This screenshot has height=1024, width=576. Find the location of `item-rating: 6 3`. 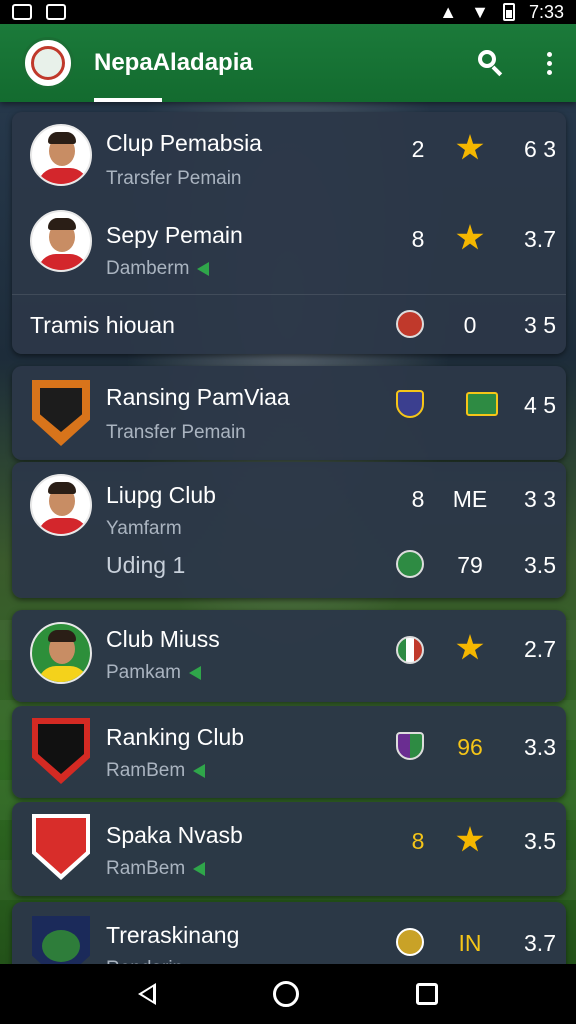

item-rating: 6 3 is located at coordinates (540, 149).